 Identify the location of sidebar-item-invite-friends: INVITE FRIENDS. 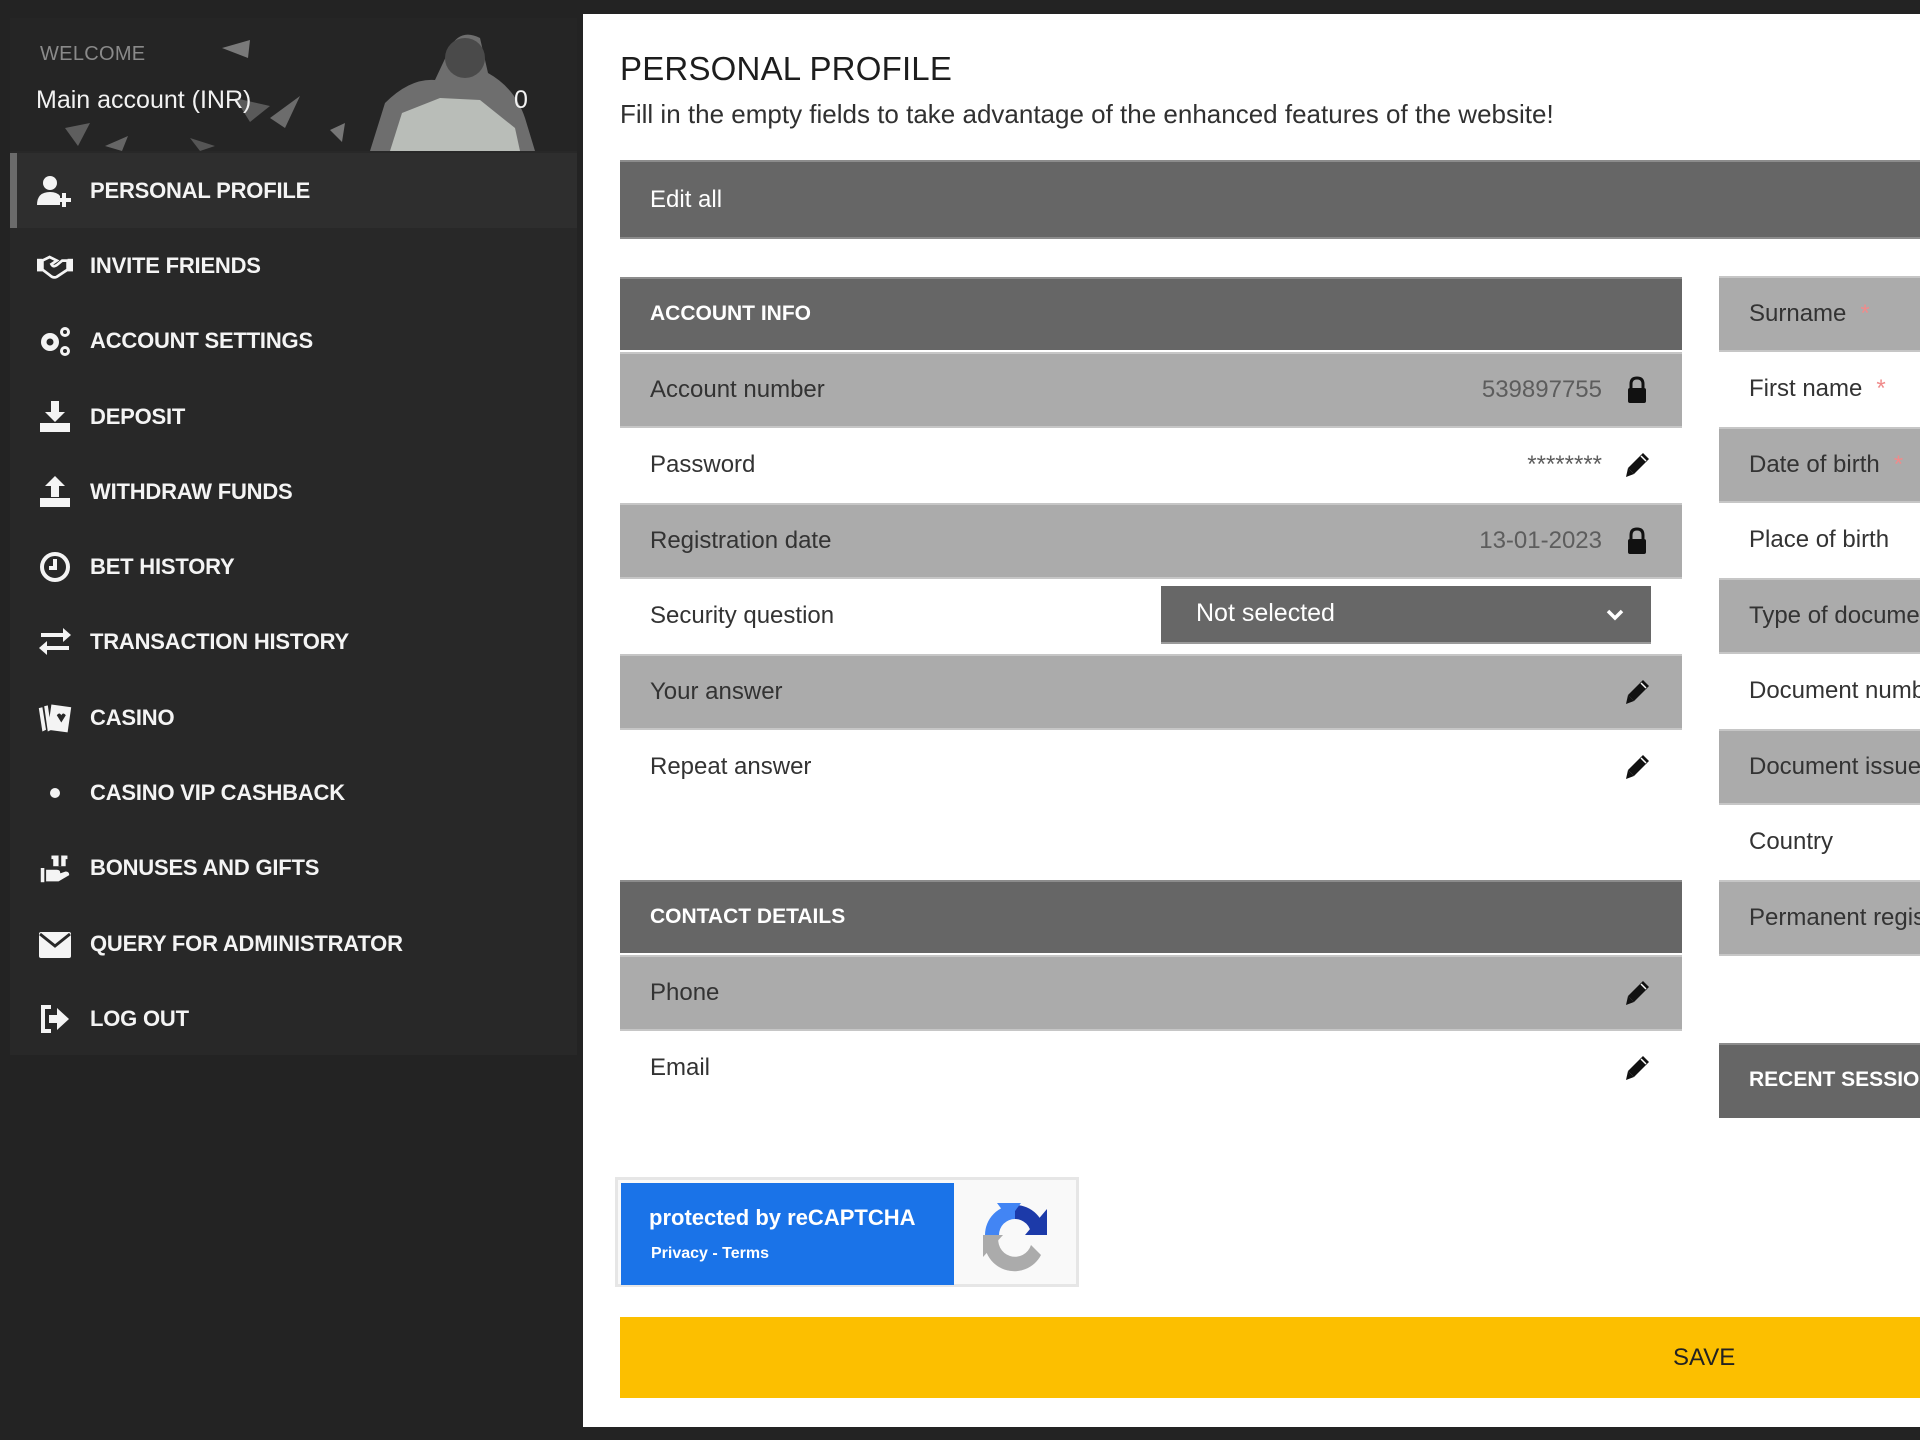
(293, 265).